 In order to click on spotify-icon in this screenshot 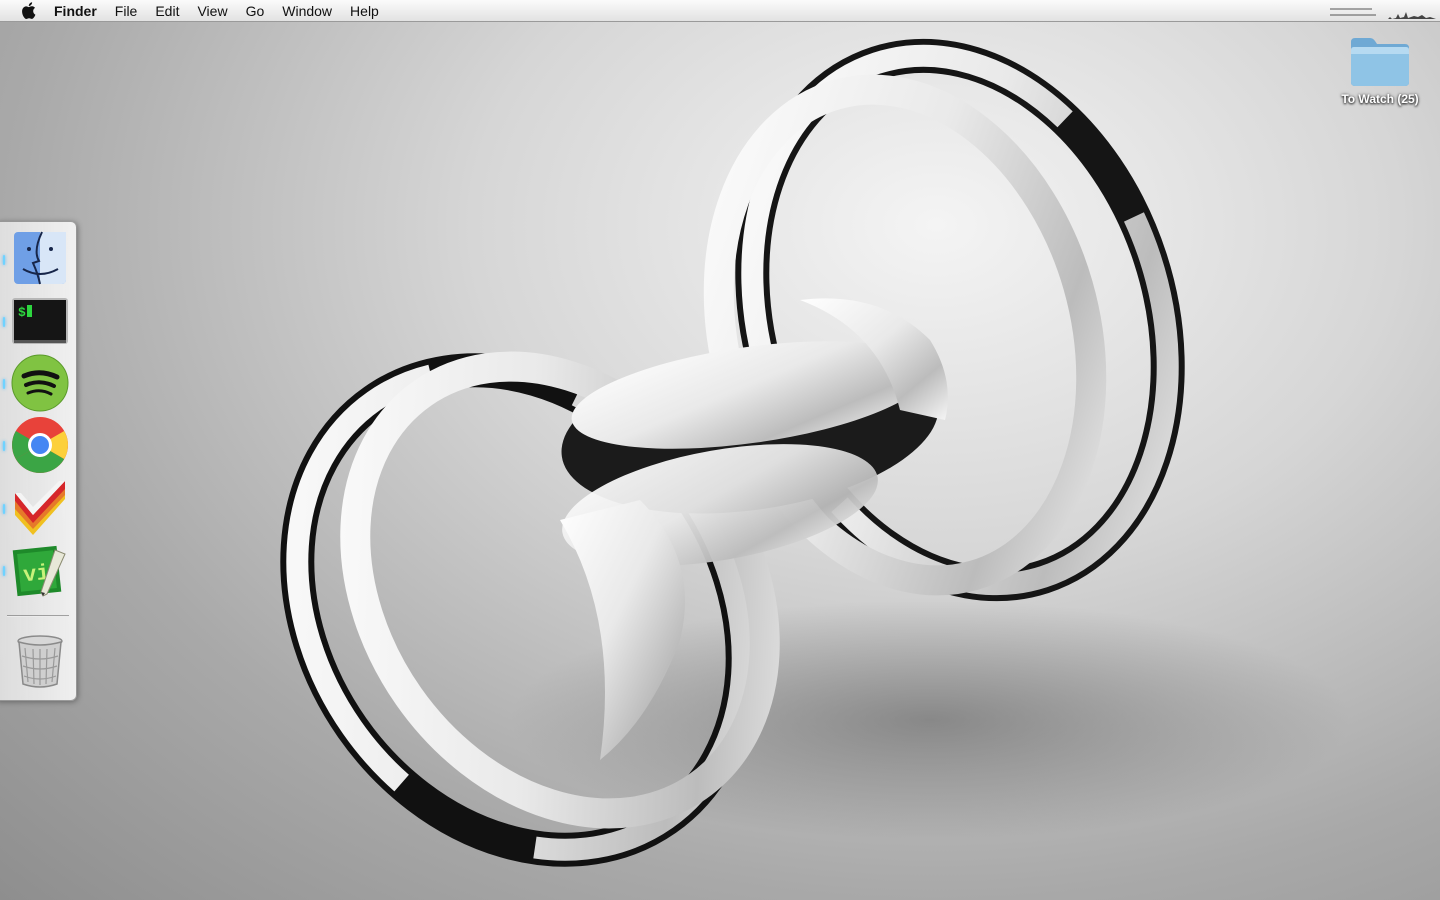, I will do `click(40, 383)`.